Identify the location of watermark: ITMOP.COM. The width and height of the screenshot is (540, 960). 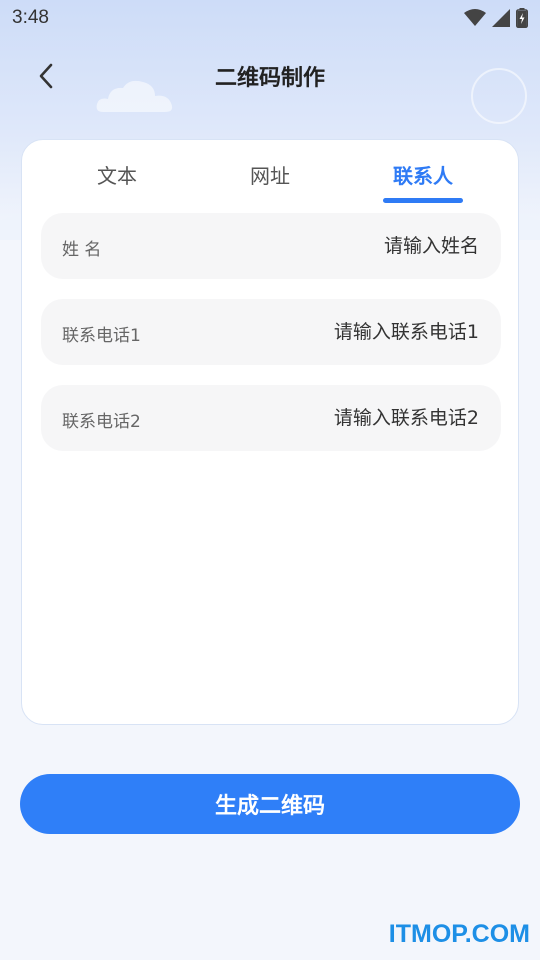
(459, 934).